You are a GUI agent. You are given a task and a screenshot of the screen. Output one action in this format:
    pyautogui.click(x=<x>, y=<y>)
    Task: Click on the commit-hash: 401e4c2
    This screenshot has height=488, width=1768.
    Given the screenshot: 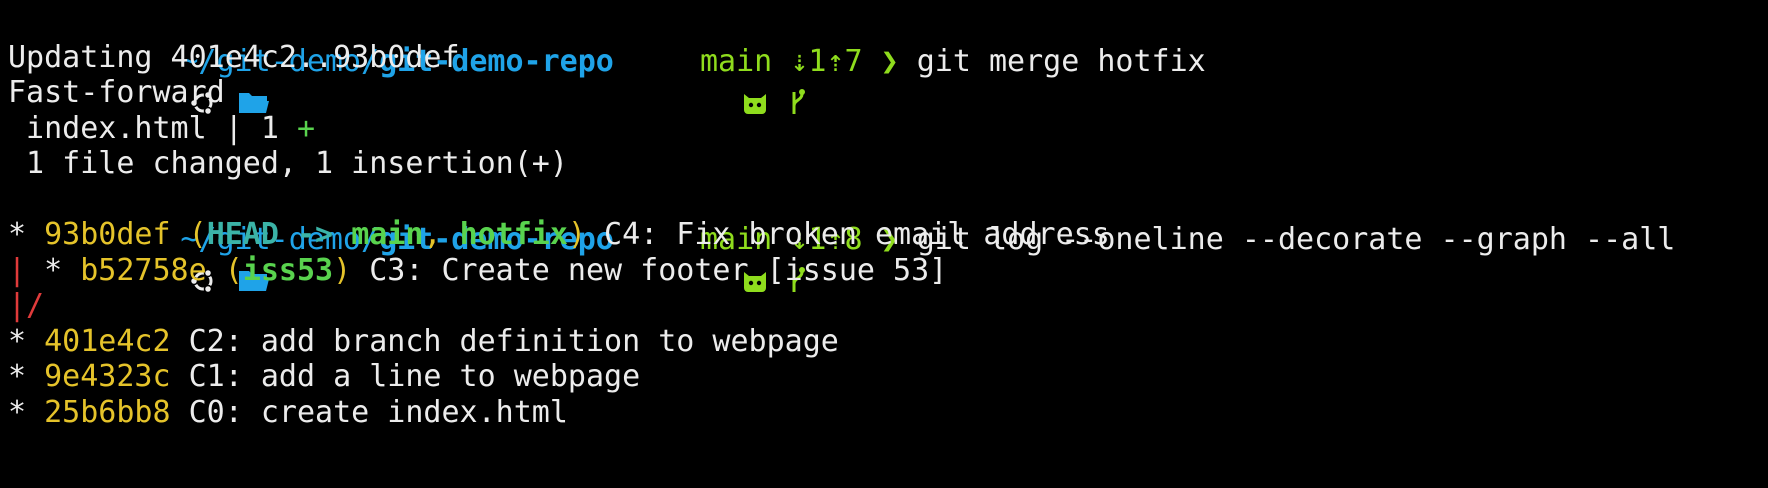 What is the action you would take?
    pyautogui.click(x=107, y=341)
    